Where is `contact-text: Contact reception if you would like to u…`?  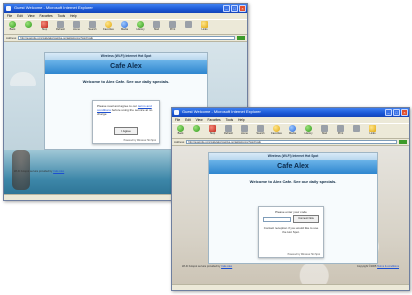 contact-text: Contact reception if you would like to u… is located at coordinates (291, 230).